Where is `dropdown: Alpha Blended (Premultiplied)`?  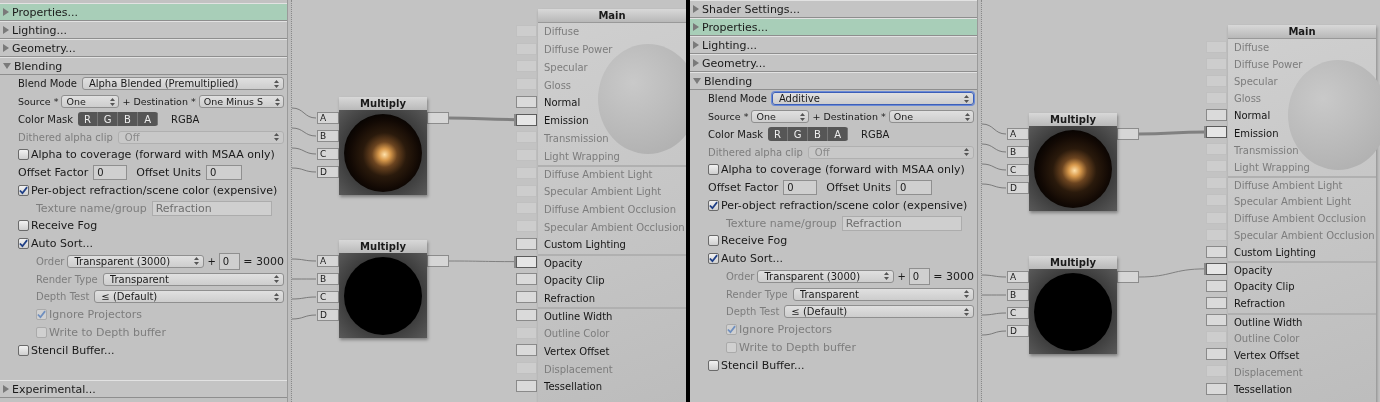 dropdown: Alpha Blended (Premultiplied) is located at coordinates (182, 84).